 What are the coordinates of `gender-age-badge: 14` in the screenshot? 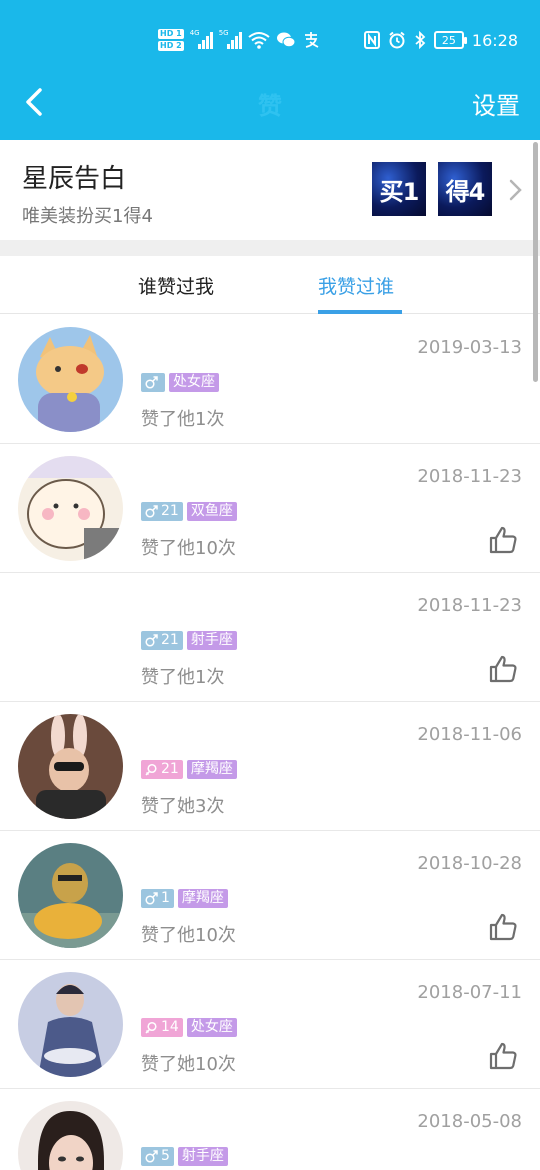 It's located at (162, 1027).